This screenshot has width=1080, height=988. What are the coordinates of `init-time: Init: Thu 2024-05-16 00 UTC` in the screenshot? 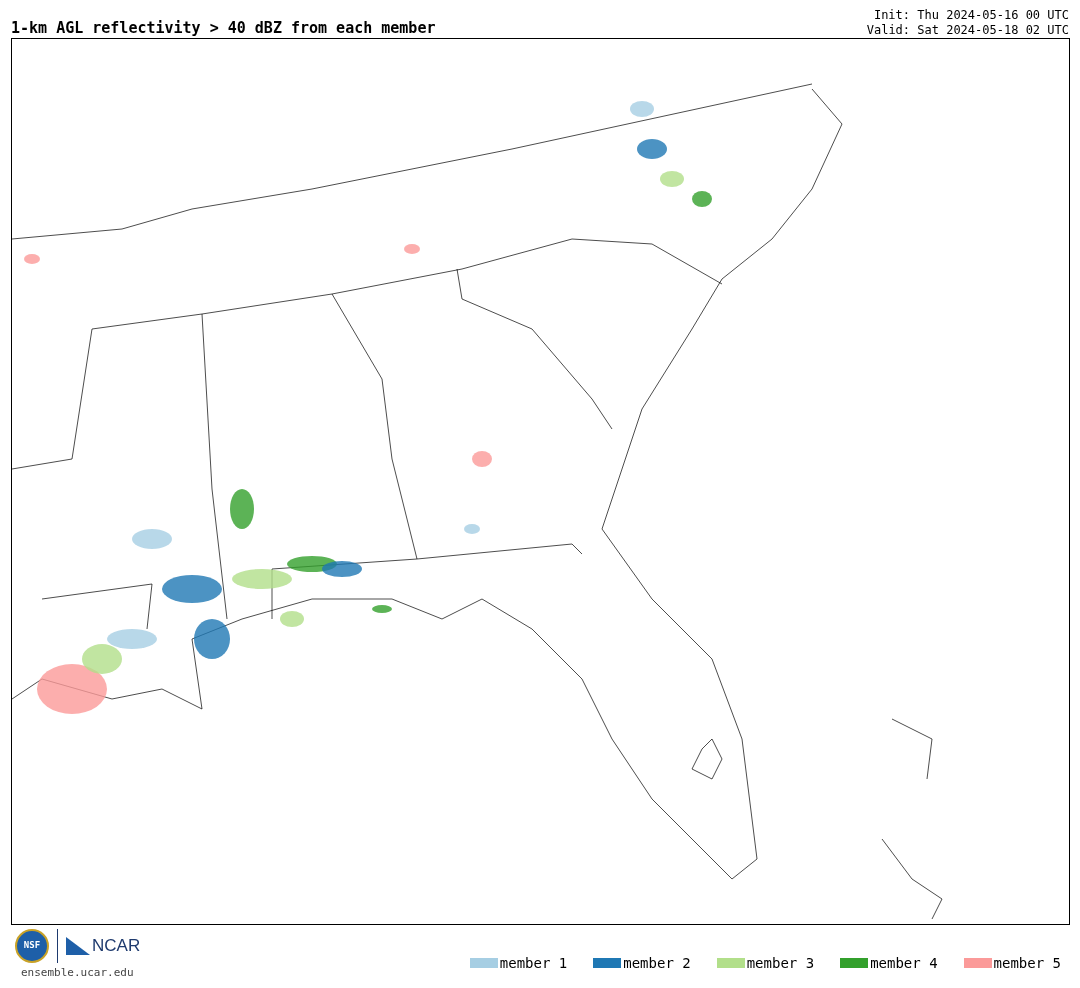 It's located at (971, 15).